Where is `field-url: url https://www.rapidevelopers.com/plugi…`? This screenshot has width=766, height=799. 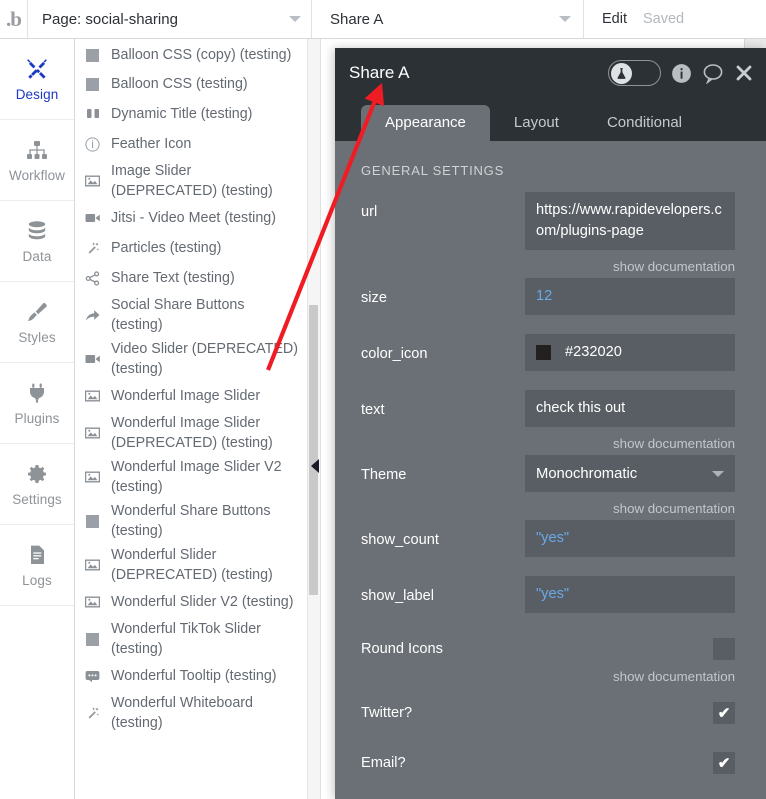 field-url: url https://www.rapidevelopers.com/plugi… is located at coordinates (550, 221).